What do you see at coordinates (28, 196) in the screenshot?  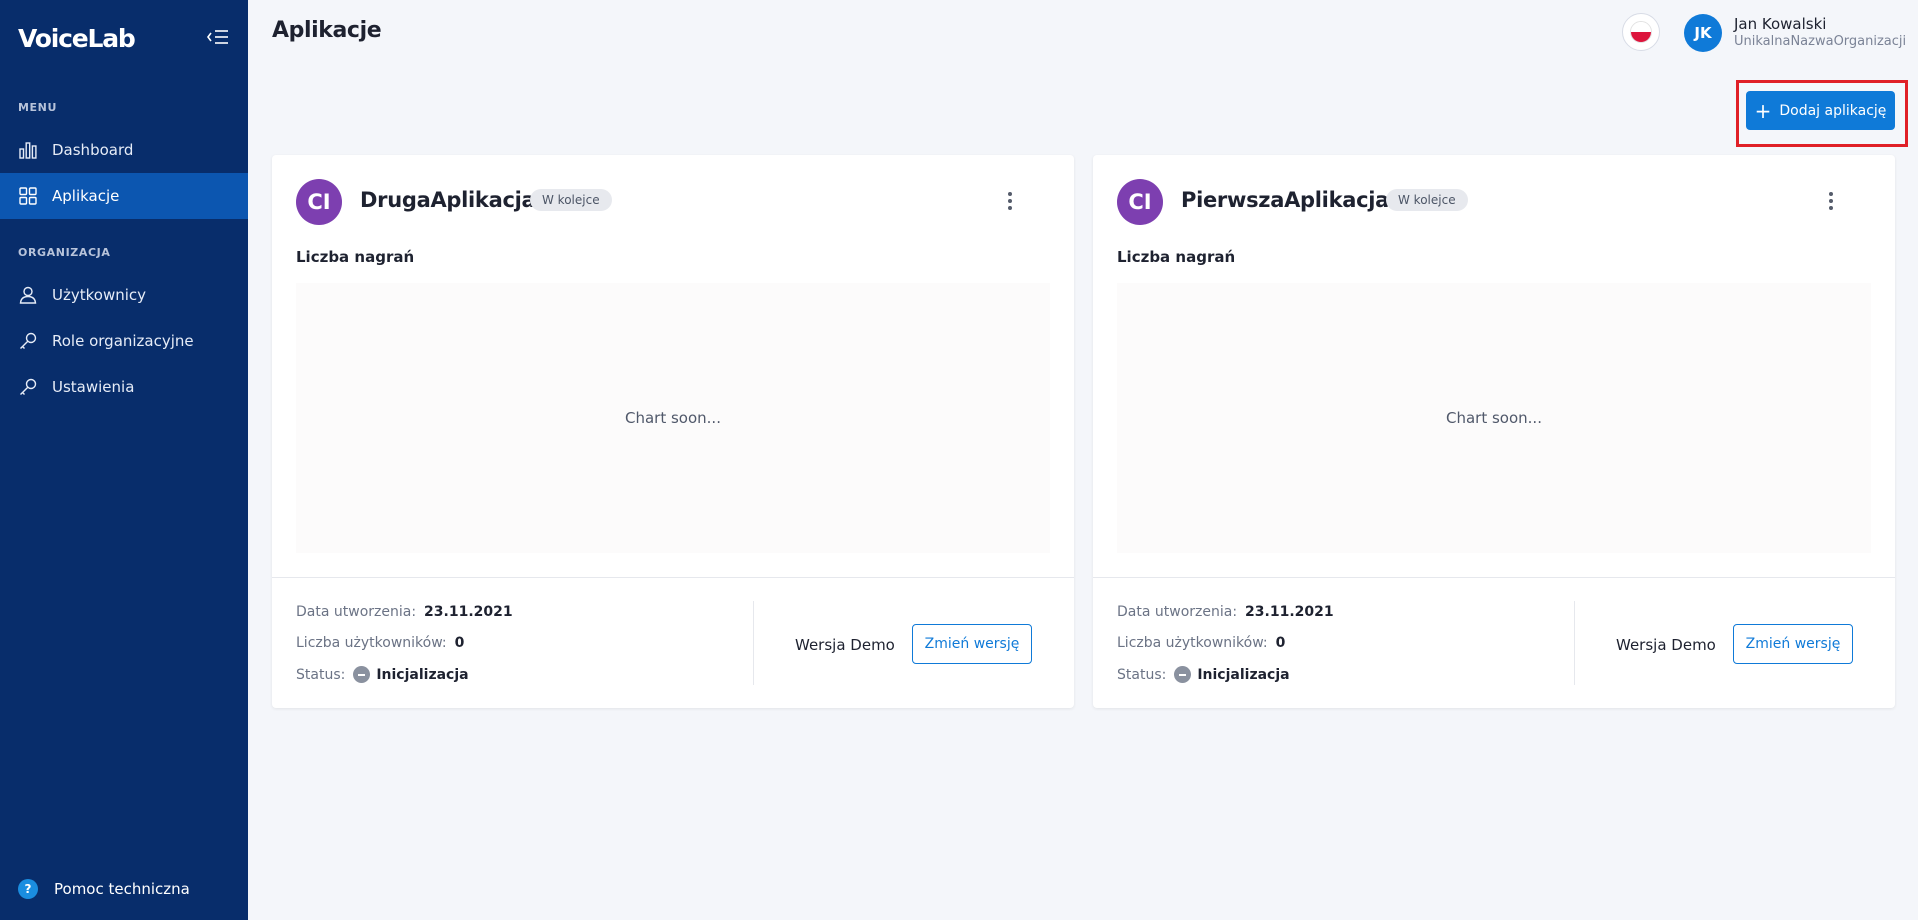 I see `grid-icon` at bounding box center [28, 196].